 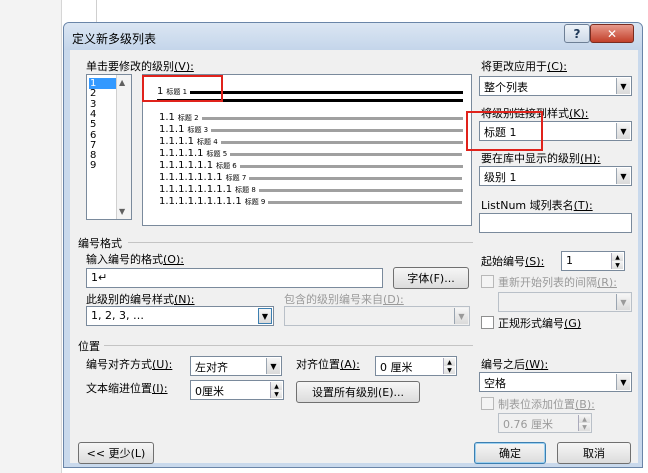 What do you see at coordinates (176, 141) in the screenshot?
I see `preview-number: 1.1.1.1` at bounding box center [176, 141].